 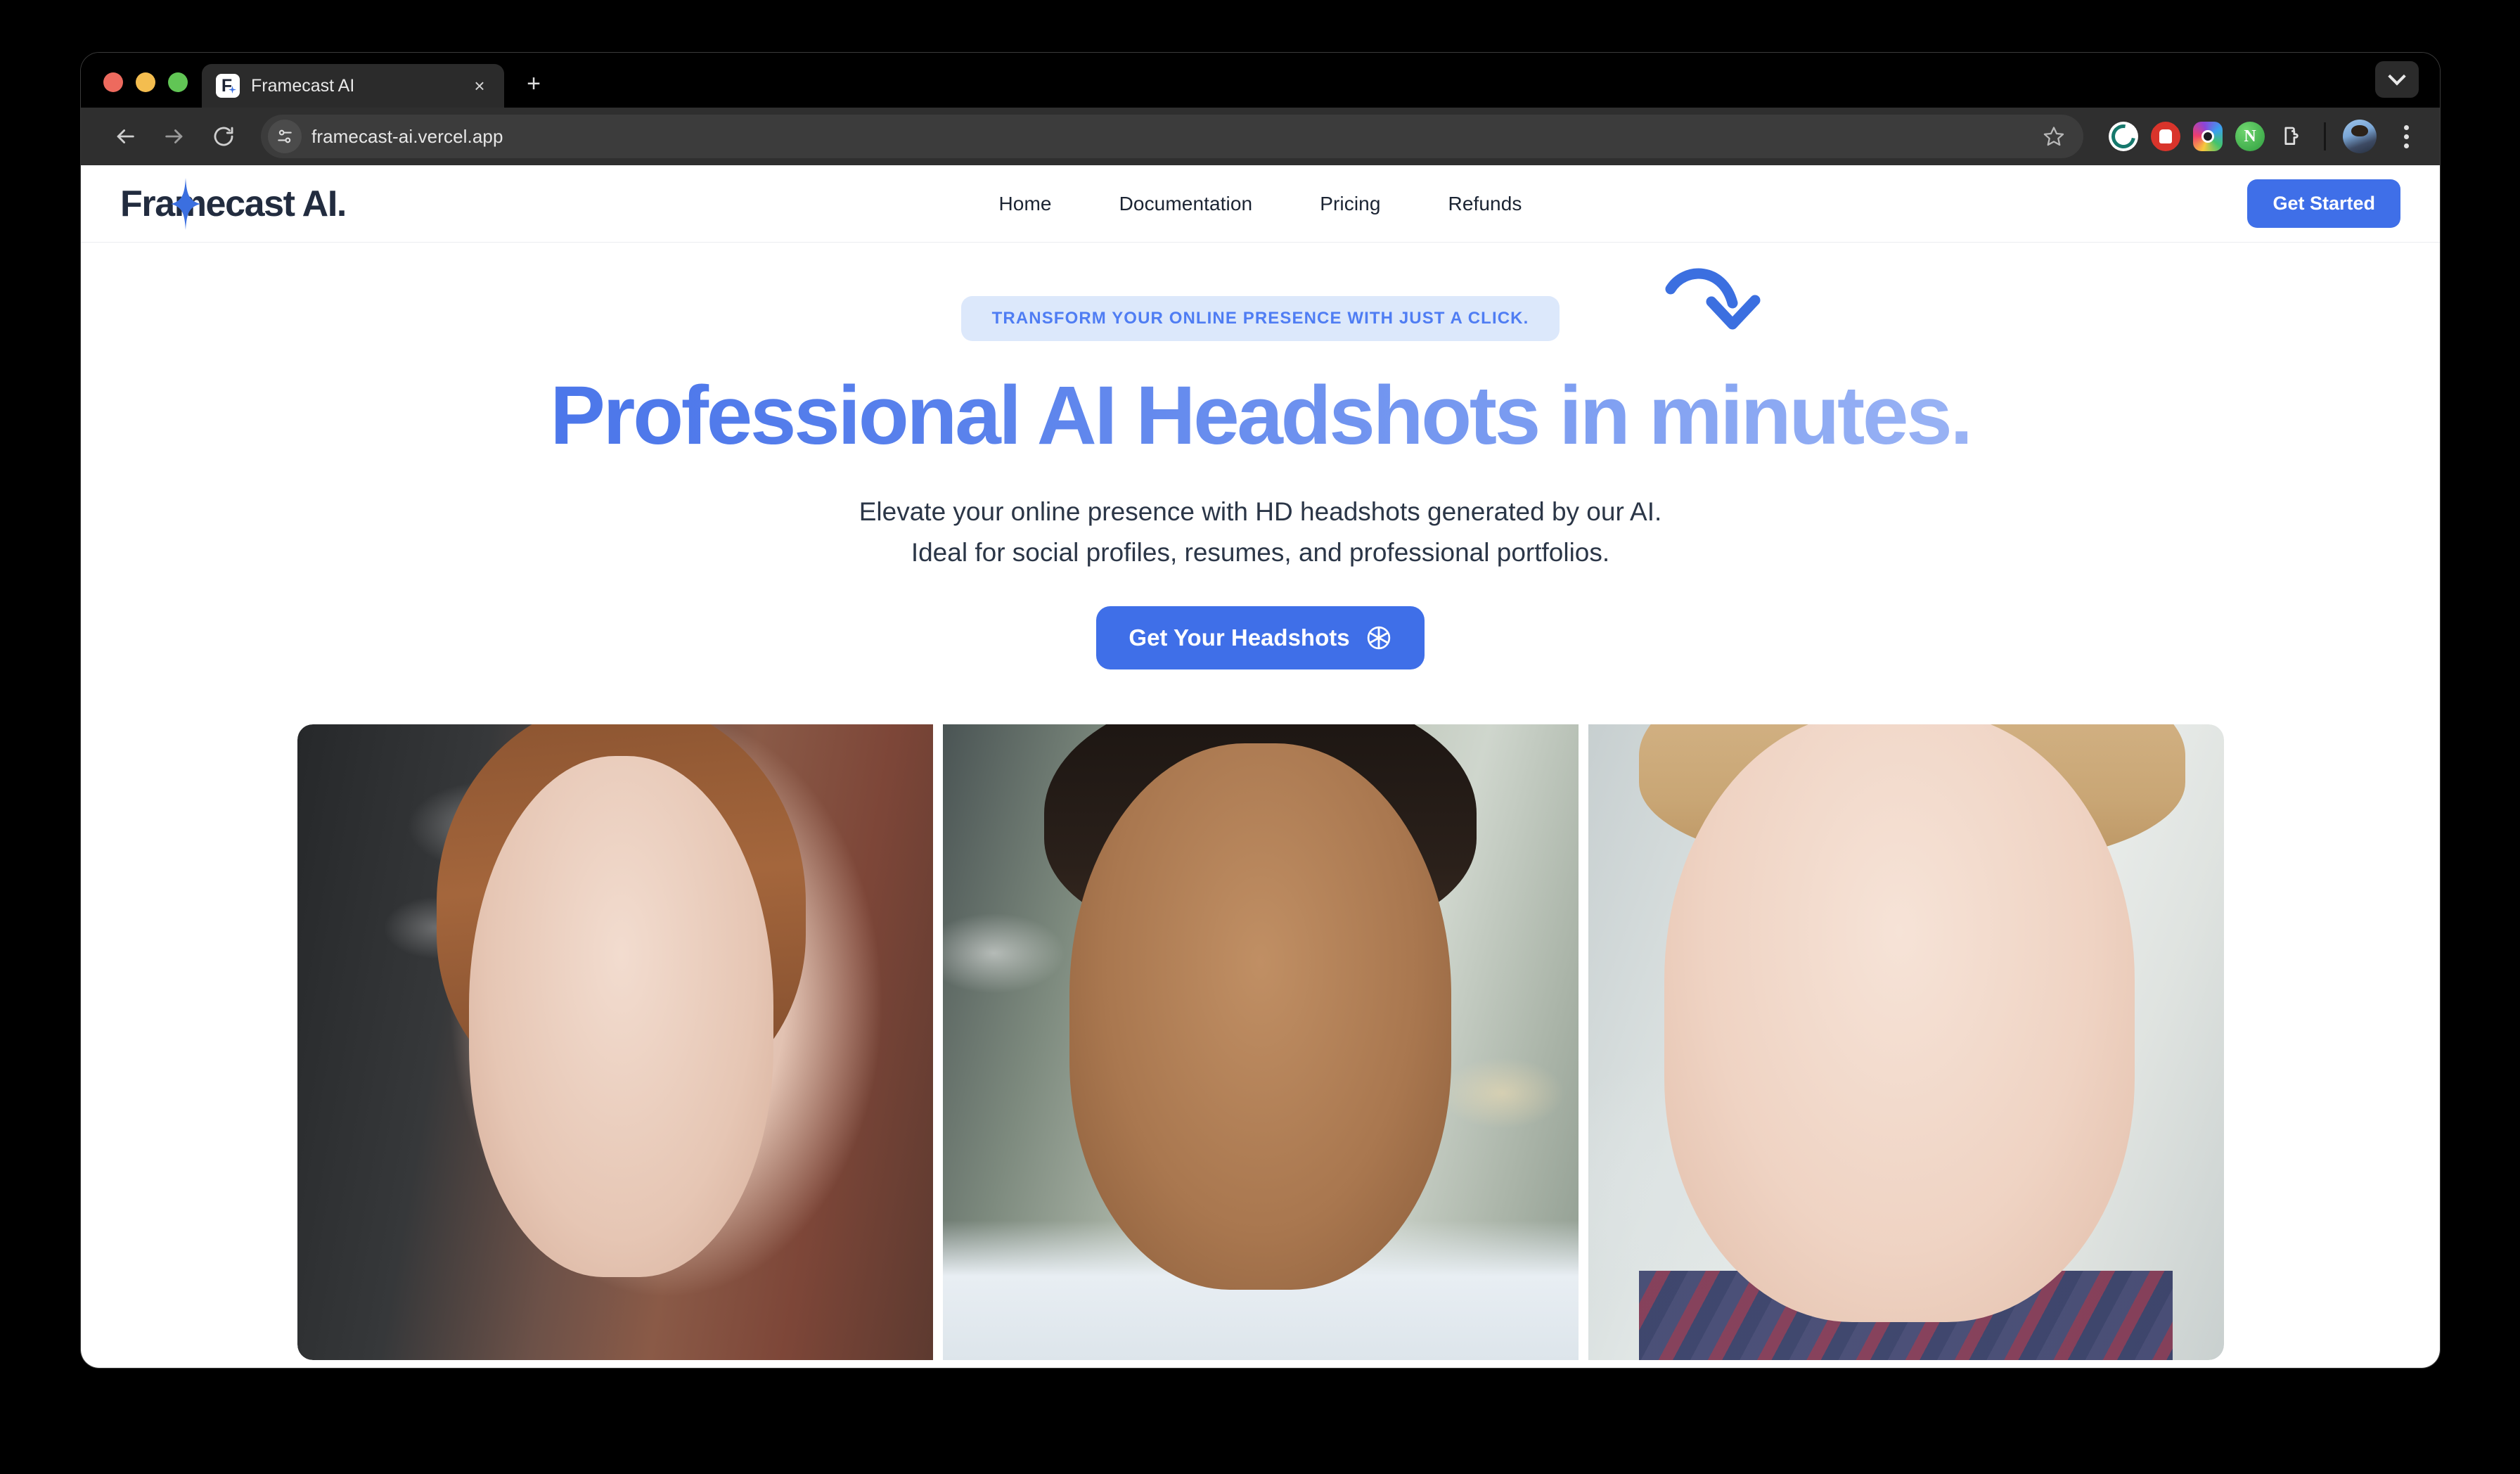 I want to click on site-logo: Framecast AI., so click(x=233, y=203).